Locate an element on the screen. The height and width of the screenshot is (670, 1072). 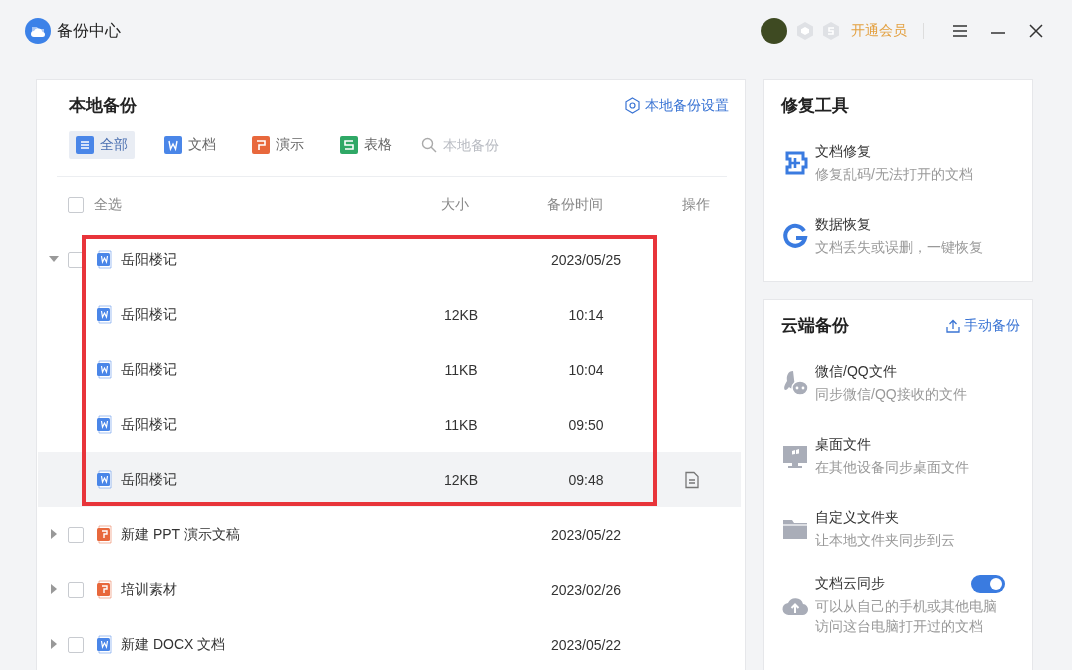
backup-time: 10:14 is located at coordinates (586, 314).